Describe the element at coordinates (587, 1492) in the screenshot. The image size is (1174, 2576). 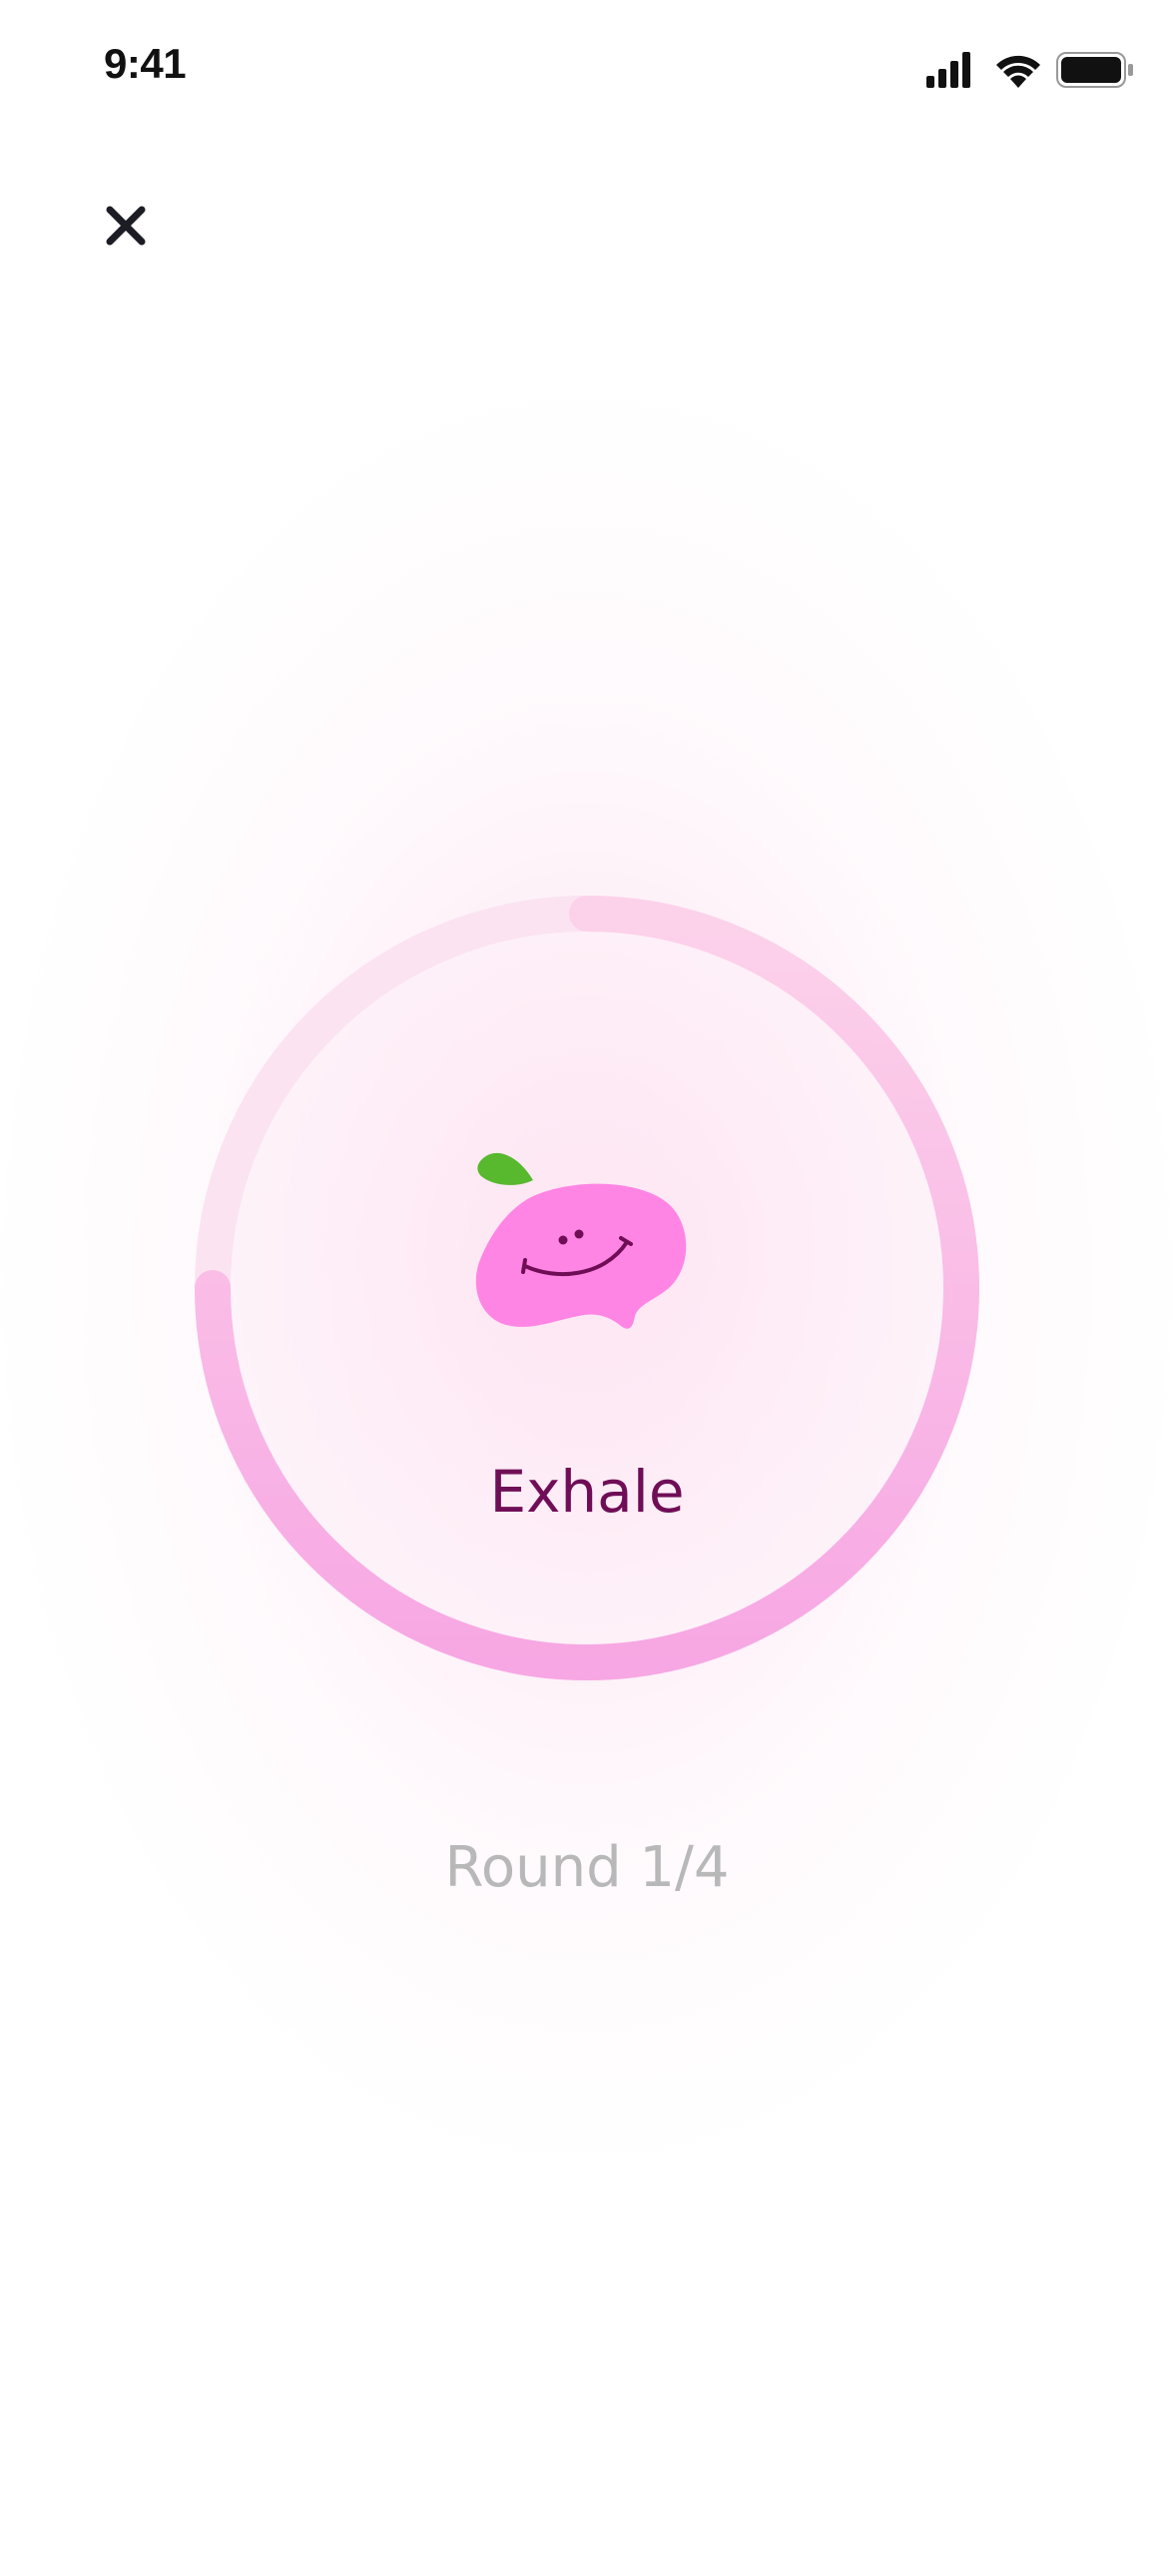
I see `breathing-phase-label: Exhale` at that location.